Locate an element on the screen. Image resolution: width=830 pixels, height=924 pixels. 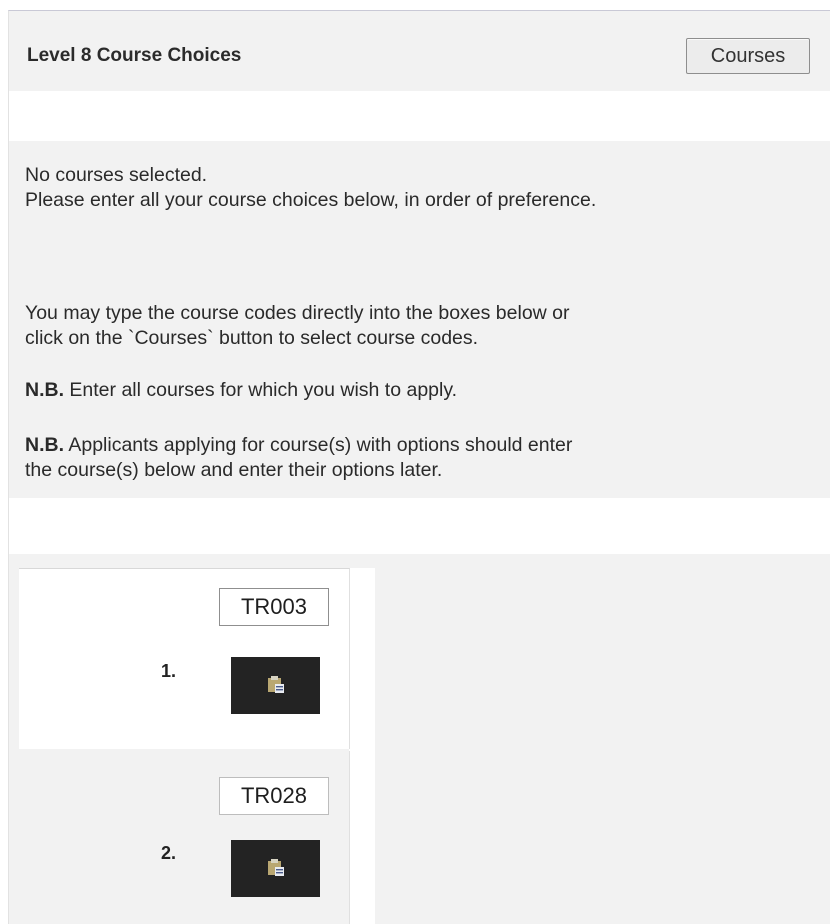
choice-number: 1. is located at coordinates (169, 671).